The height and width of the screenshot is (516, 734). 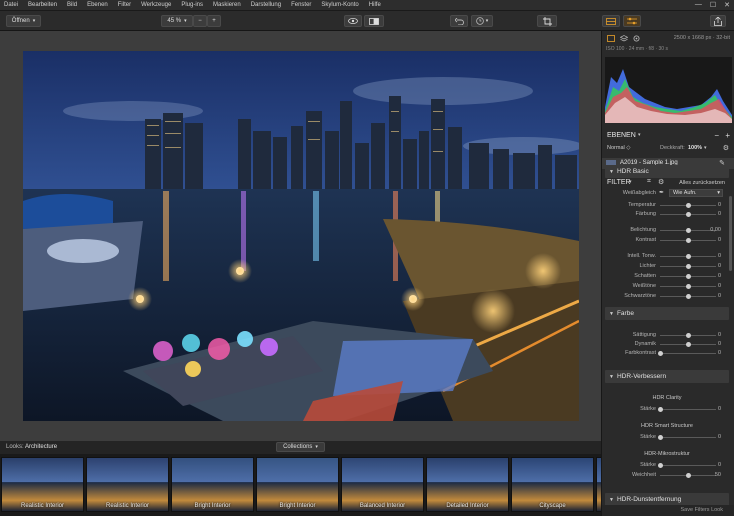 What do you see at coordinates (97, 5) in the screenshot?
I see `menu-item-3: Ebenen` at bounding box center [97, 5].